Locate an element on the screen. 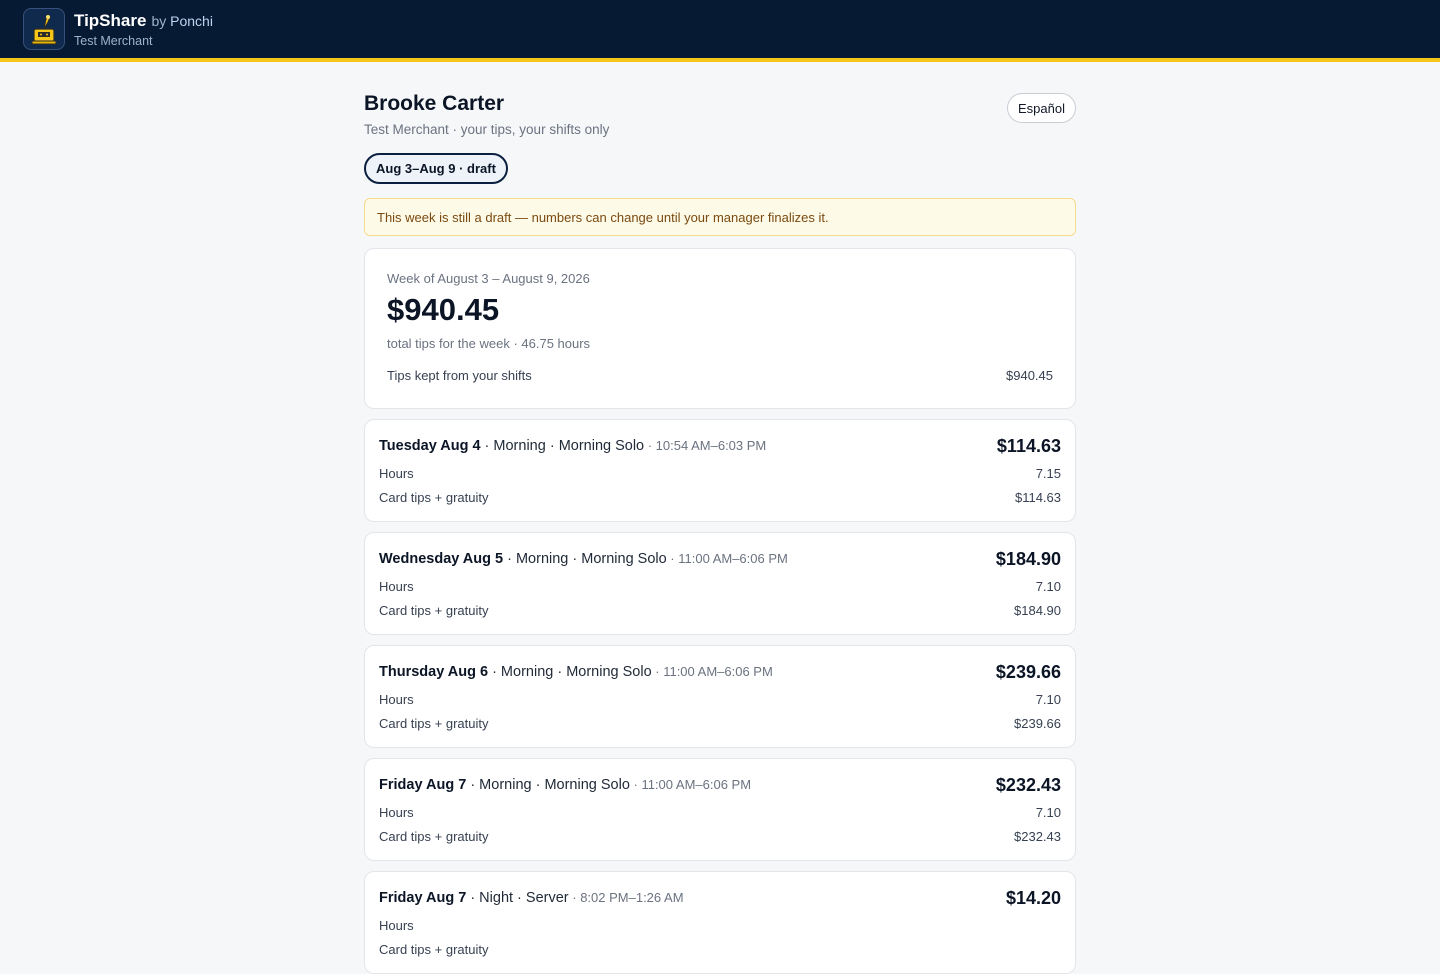 The image size is (1440, 974). shift-amount: $232.43 is located at coordinates (1028, 784).